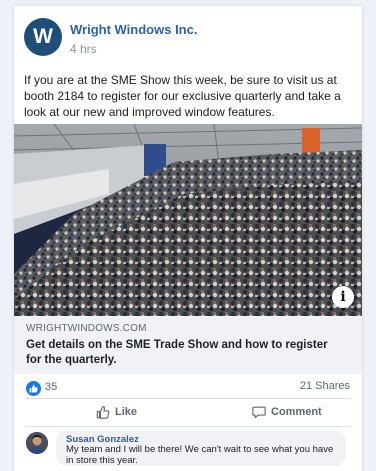 The width and height of the screenshot is (376, 471). I want to click on like-button: Like, so click(116, 412).